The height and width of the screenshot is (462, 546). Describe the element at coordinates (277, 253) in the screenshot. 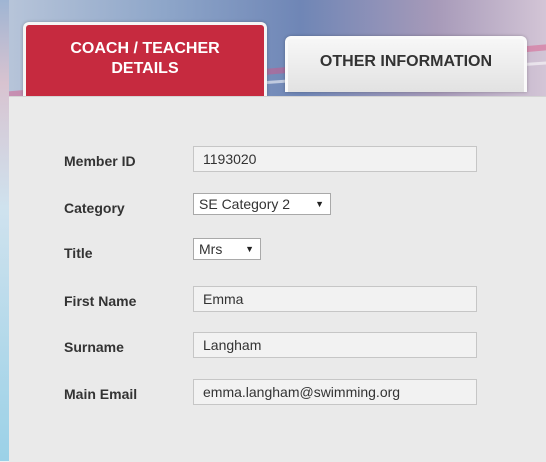

I see `title-row: Title Mrs ▼` at that location.